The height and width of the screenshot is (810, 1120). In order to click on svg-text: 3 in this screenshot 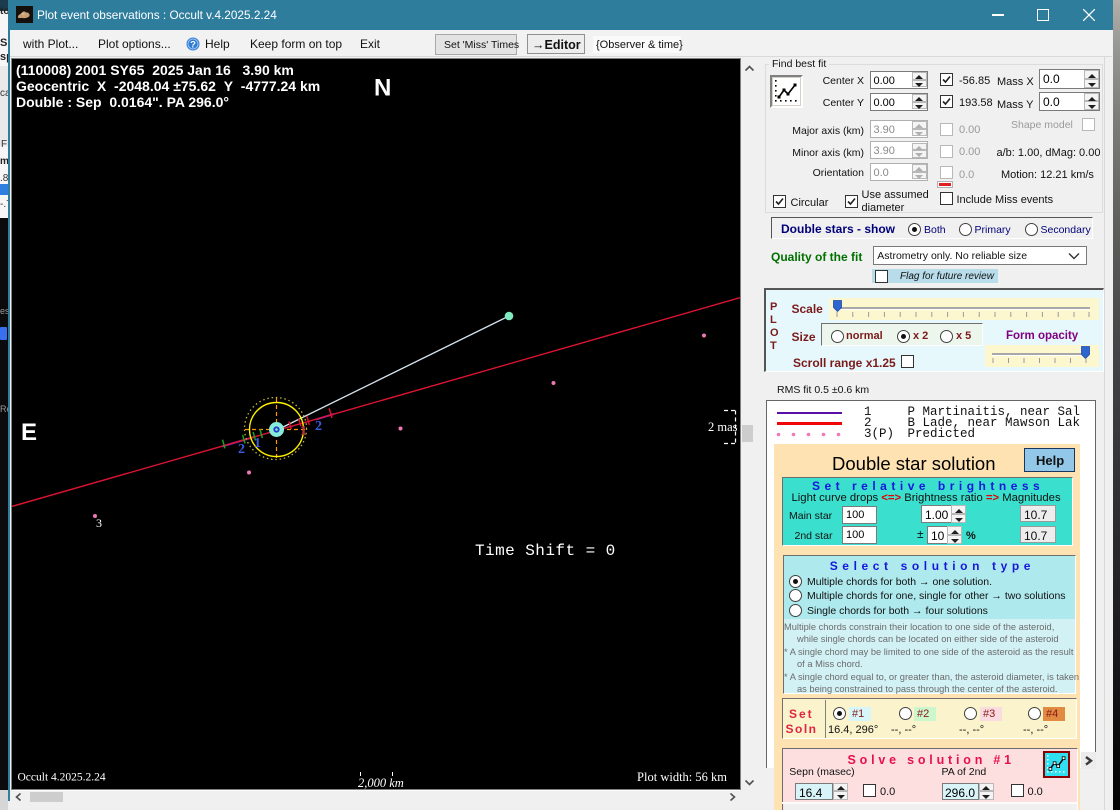, I will do `click(99, 523)`.